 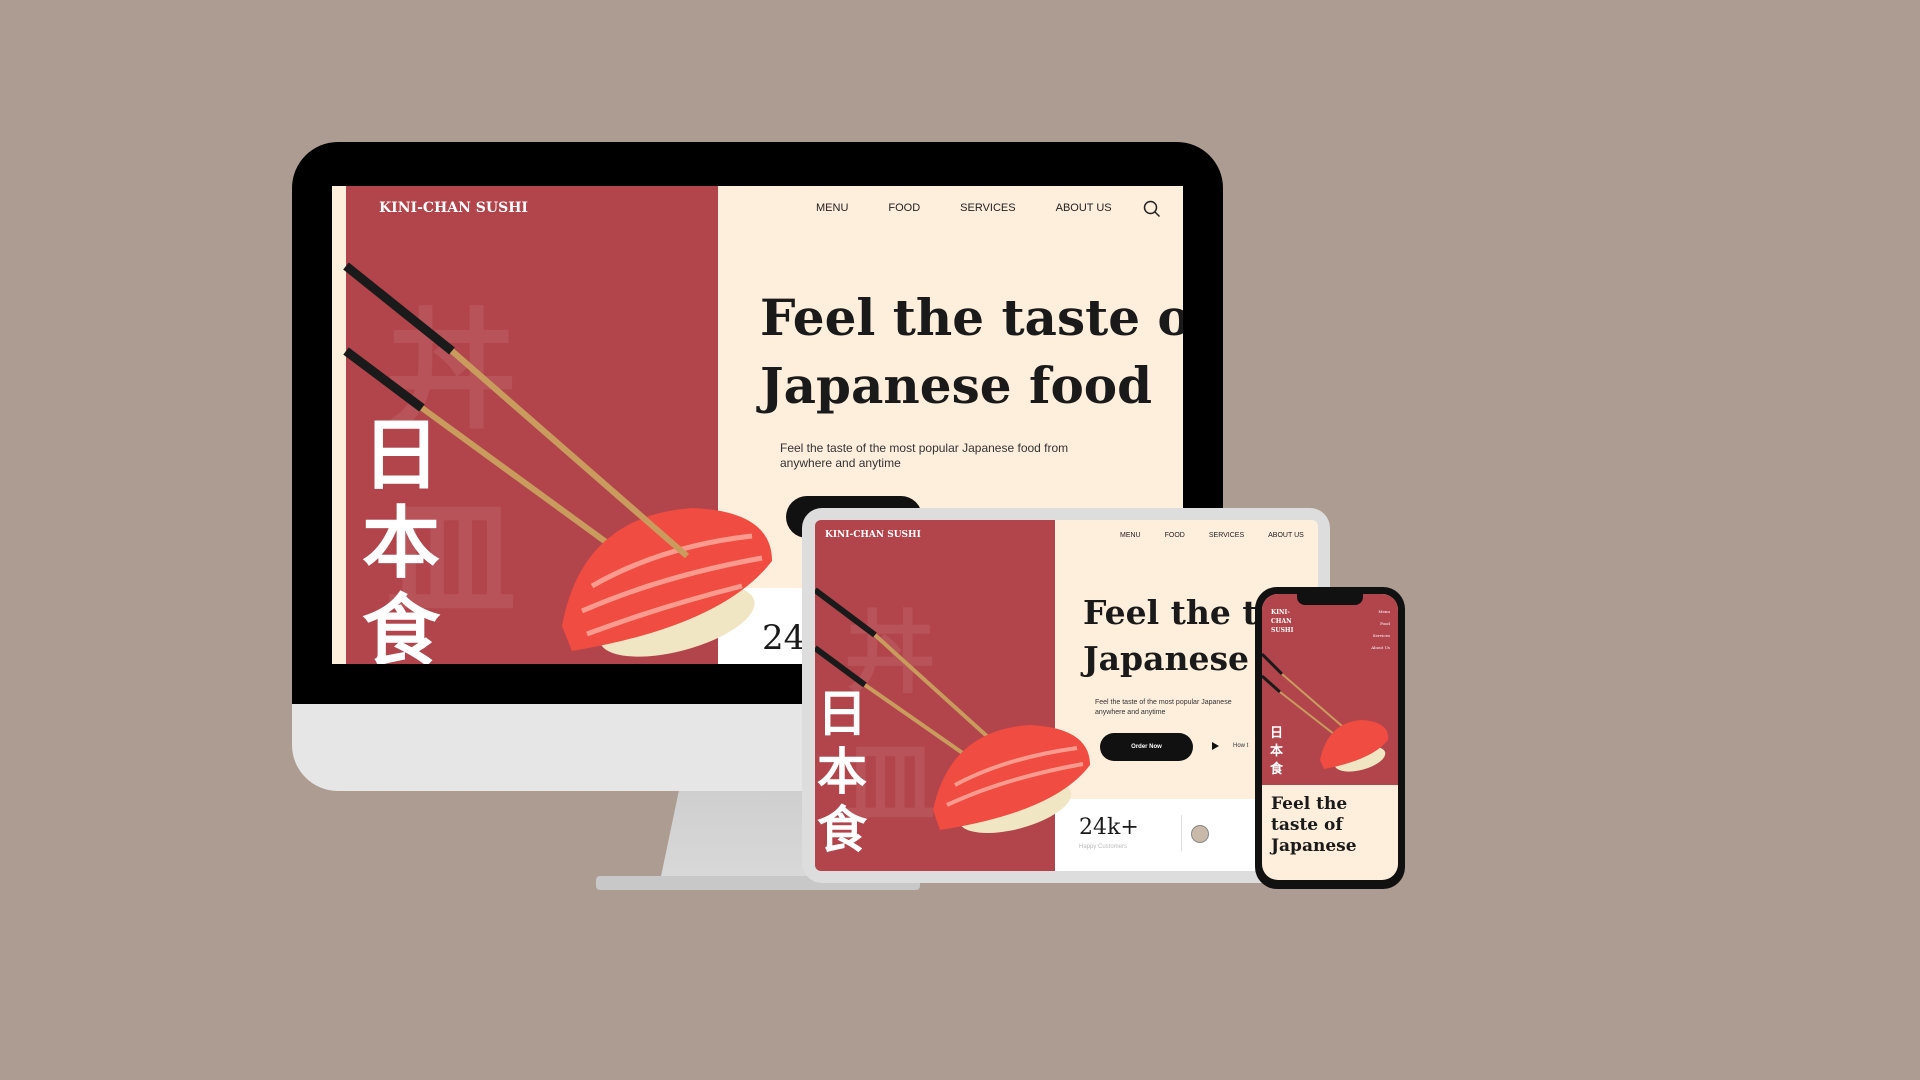 I want to click on phone-sushi-illustration, so click(x=1325, y=712).